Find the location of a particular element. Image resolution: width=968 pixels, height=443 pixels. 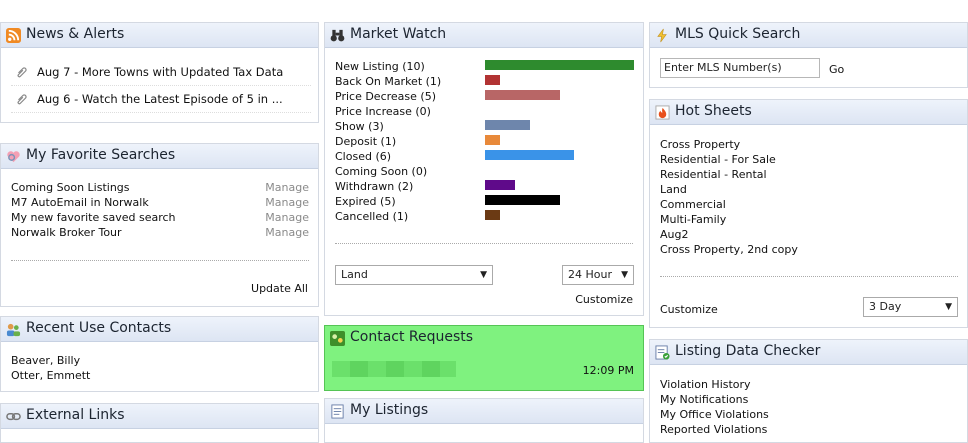

period-value: 24 Hour is located at coordinates (590, 274).